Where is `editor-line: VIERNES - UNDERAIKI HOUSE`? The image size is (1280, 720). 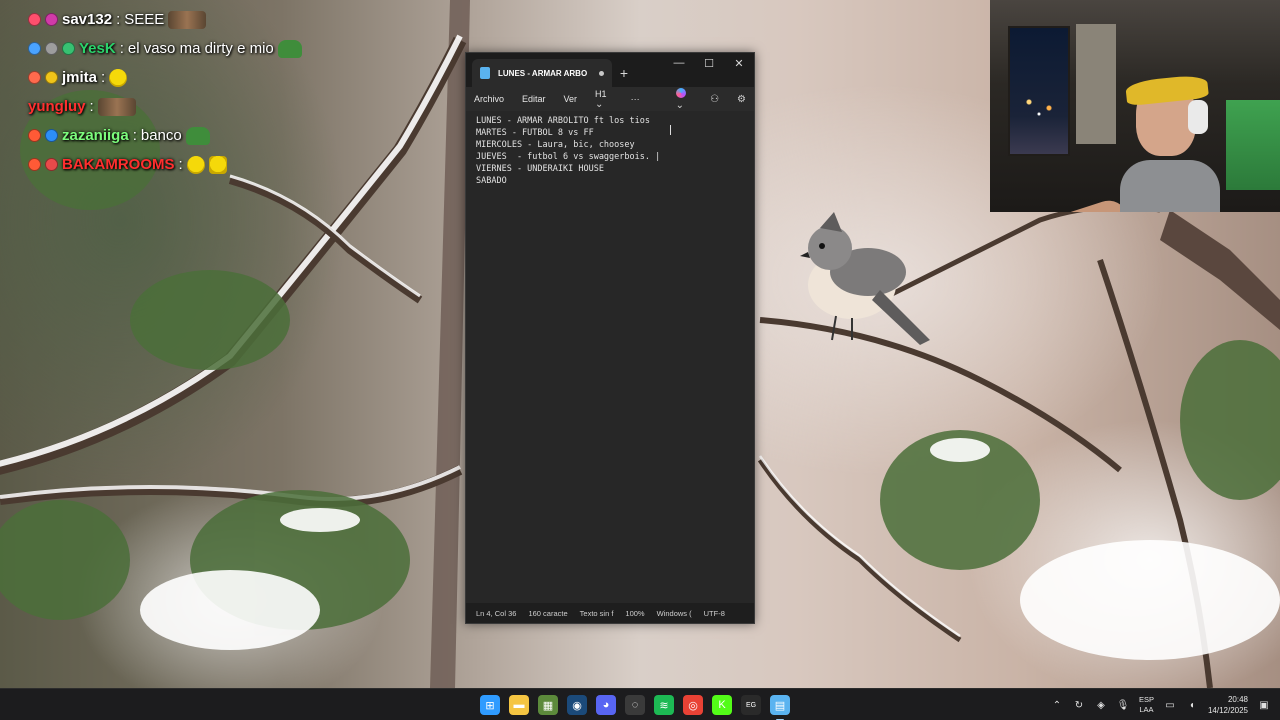
editor-line: VIERNES - UNDERAIKI HOUSE is located at coordinates (540, 169).